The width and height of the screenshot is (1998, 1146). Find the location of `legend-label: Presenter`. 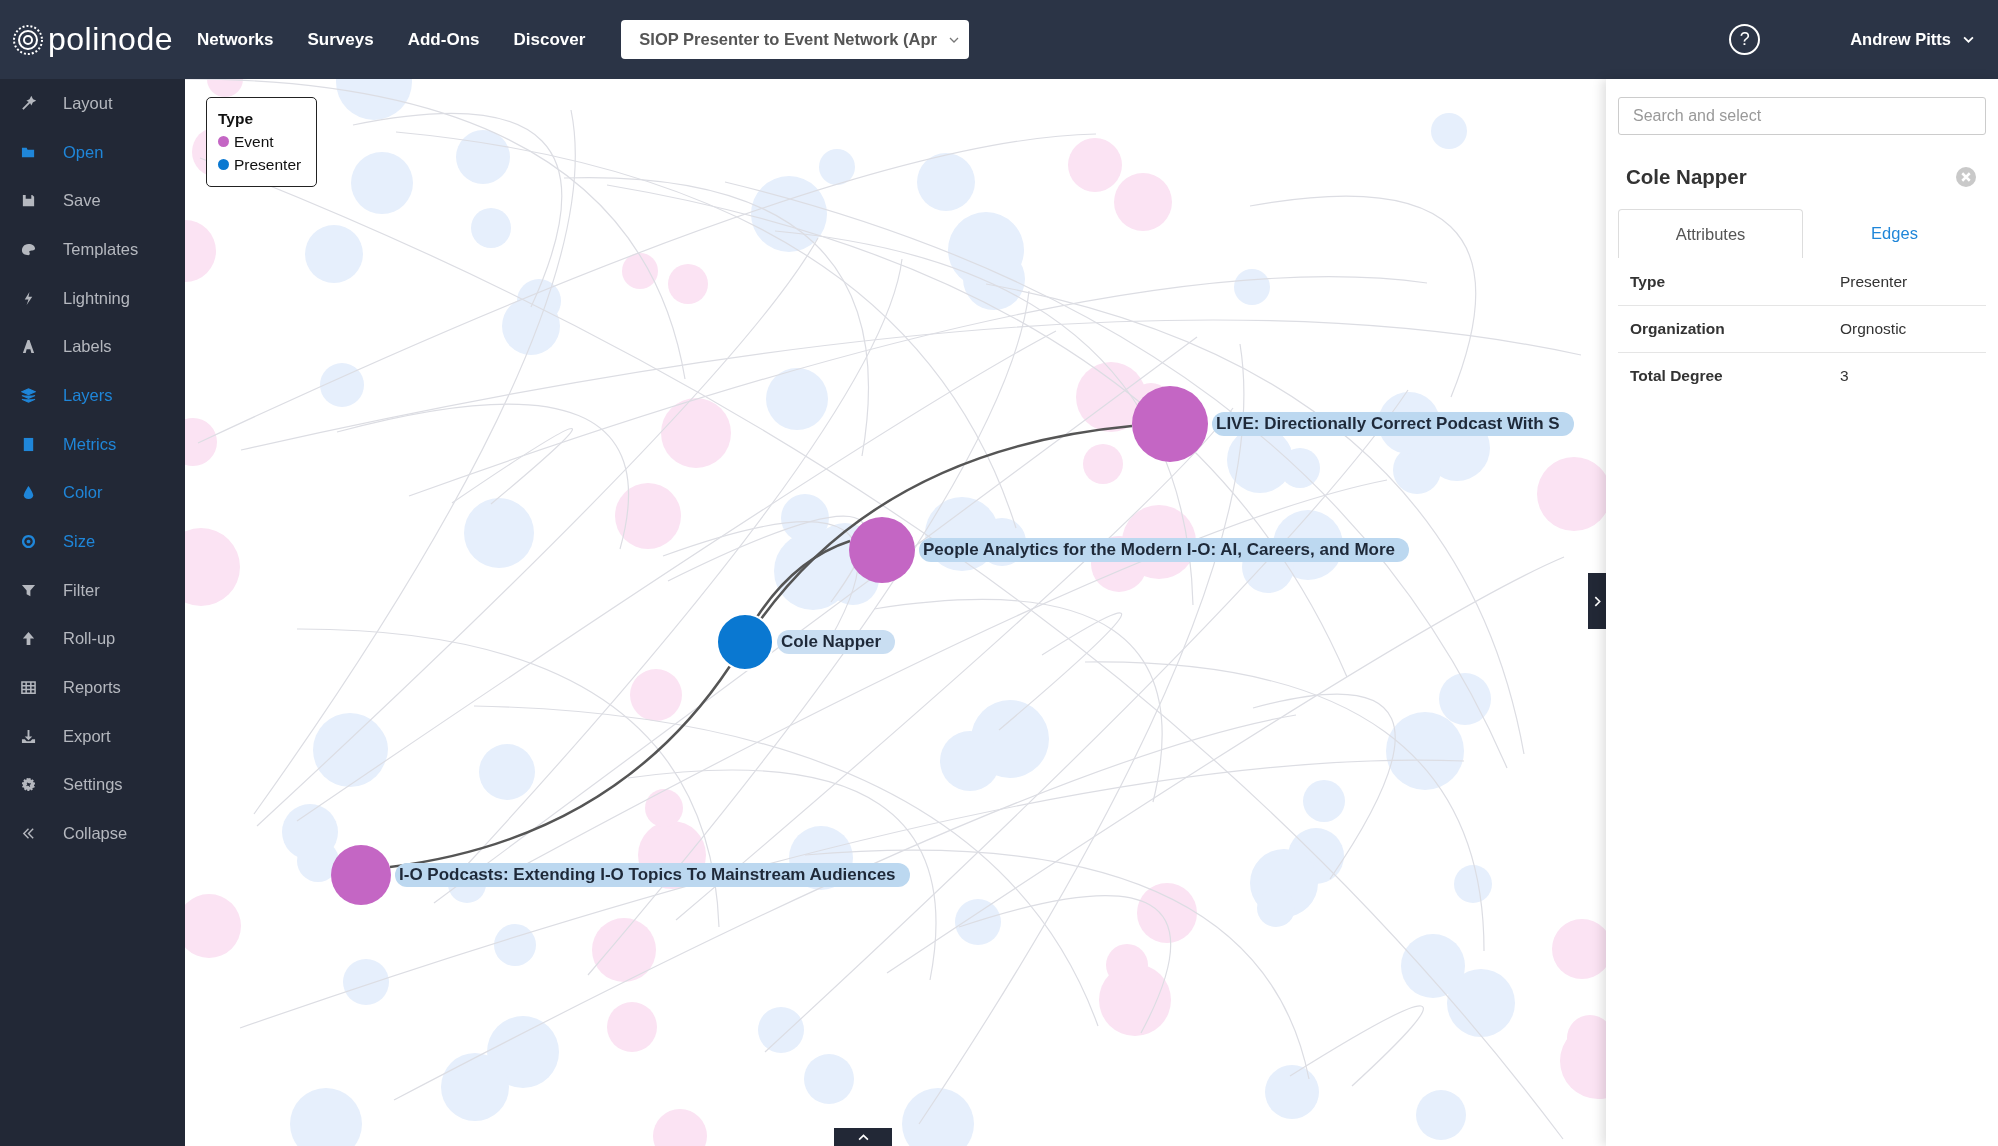

legend-label: Presenter is located at coordinates (268, 165).